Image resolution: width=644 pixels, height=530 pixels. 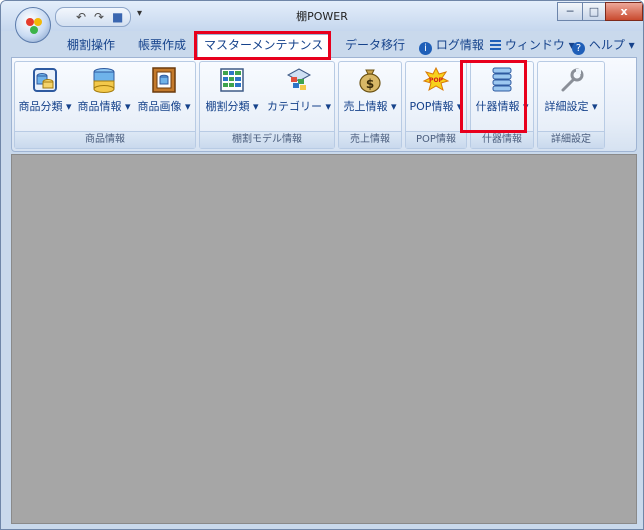 What do you see at coordinates (34, 30) in the screenshot?
I see `orb-green-icon` at bounding box center [34, 30].